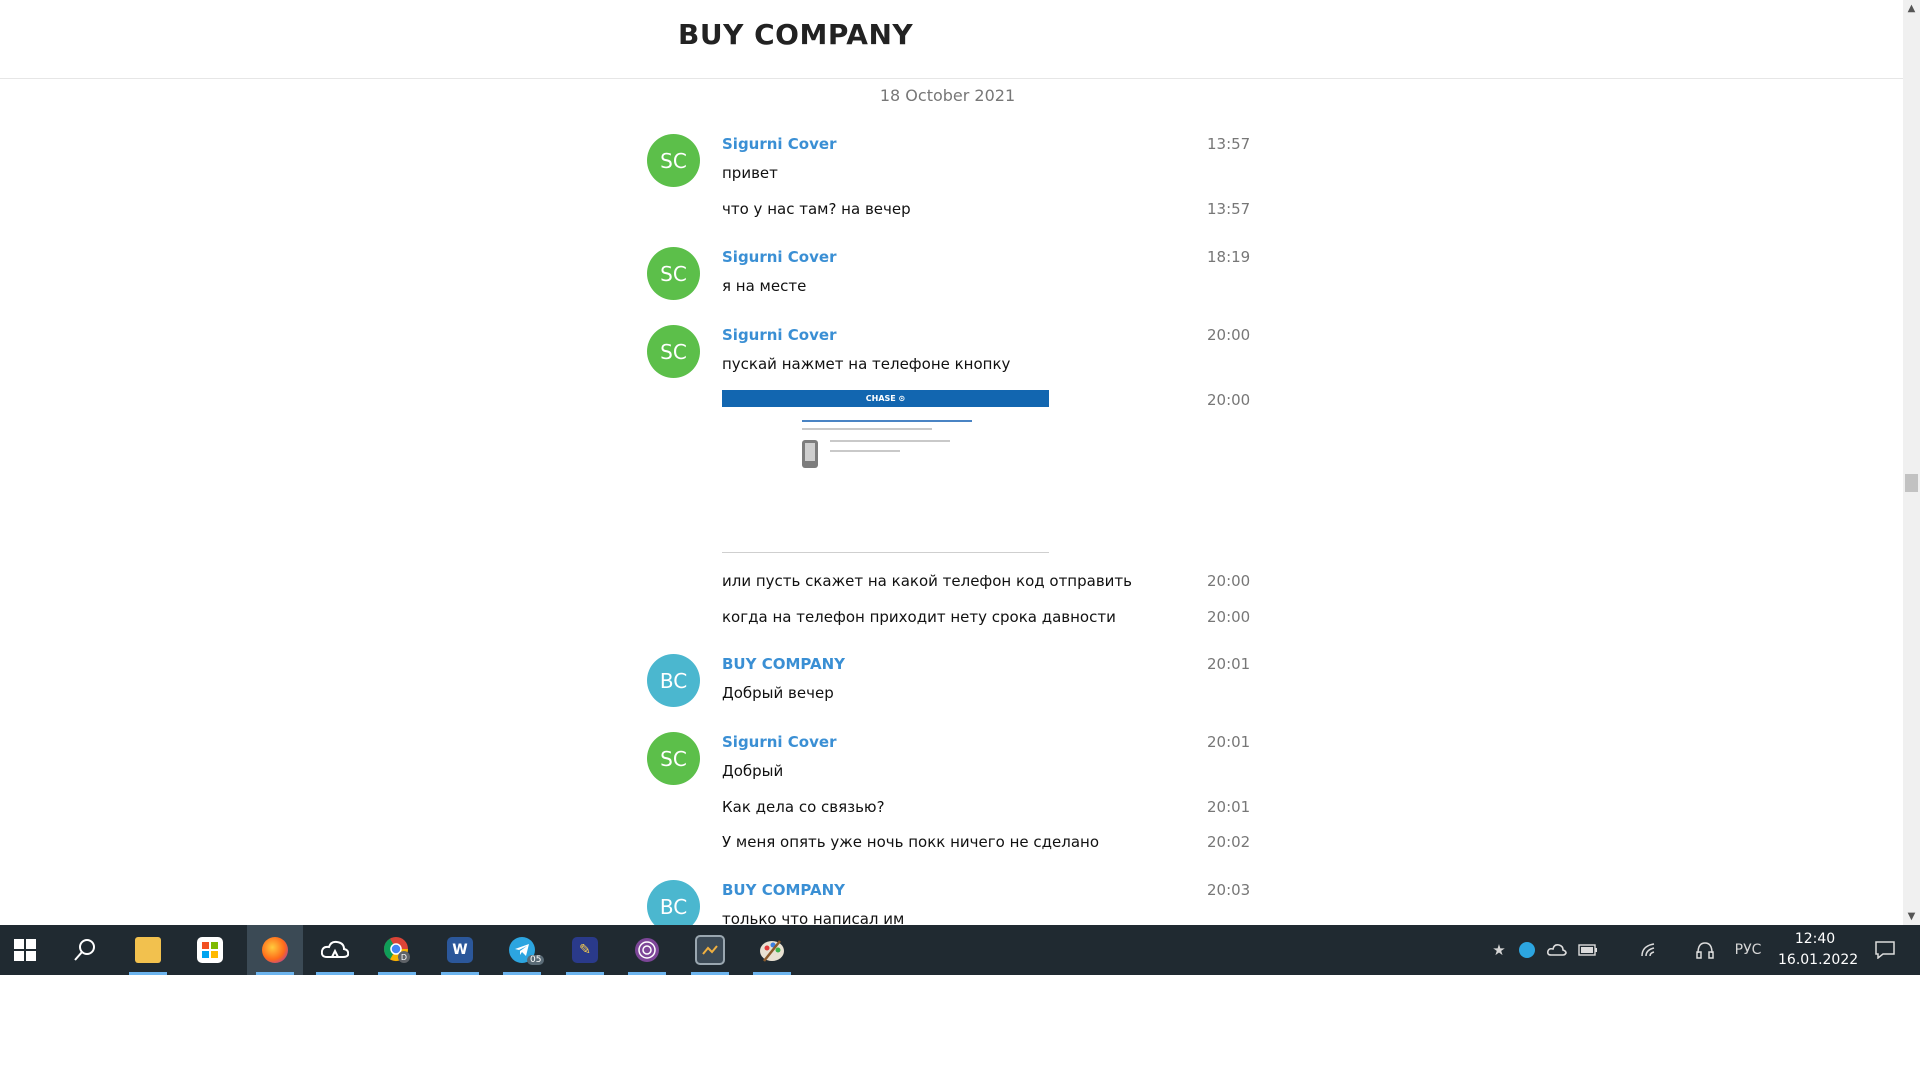  I want to click on wifi-icon, so click(1648, 950).